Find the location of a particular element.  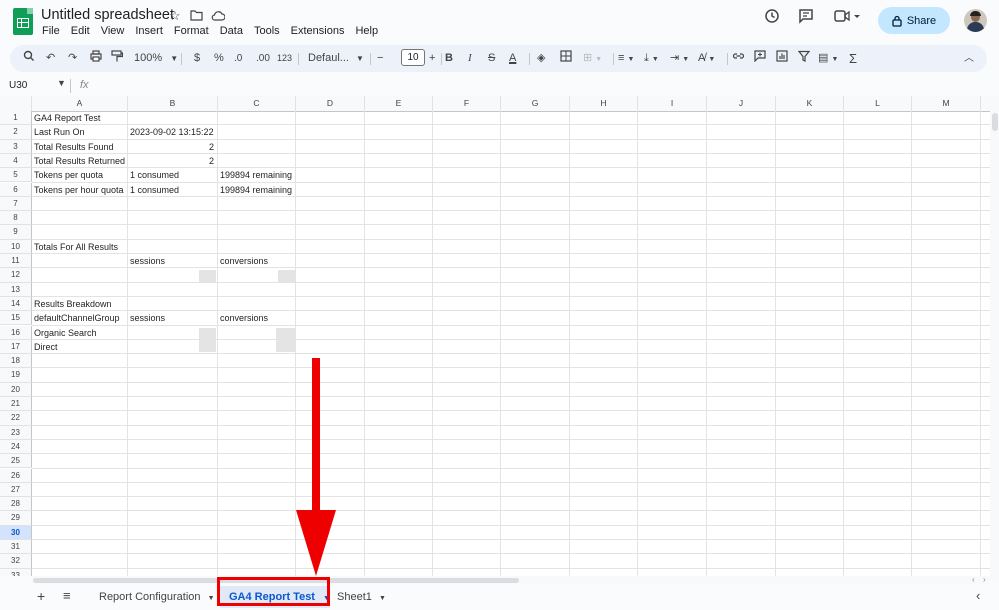

cell-b15: sessions is located at coordinates (147, 318).